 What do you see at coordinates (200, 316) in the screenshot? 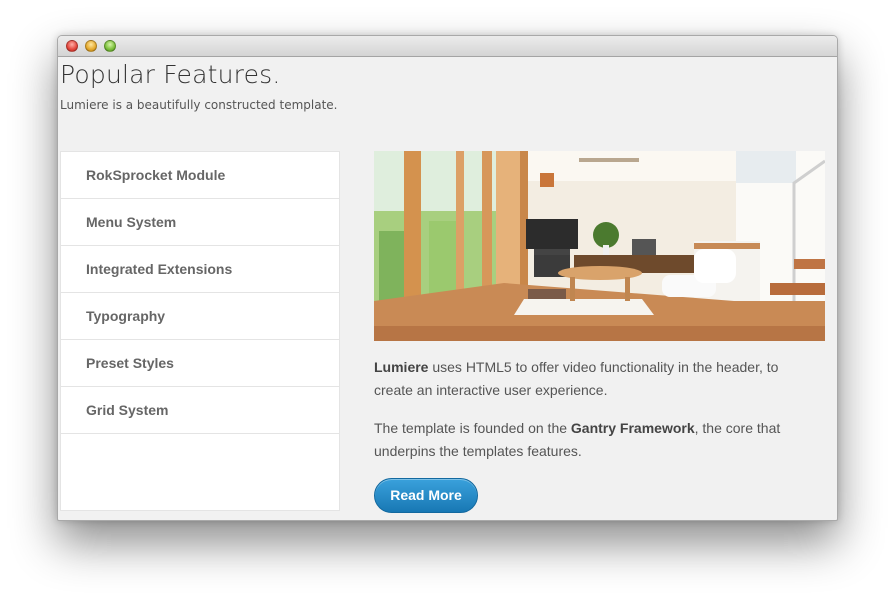
I see `menu-item-typography: Typography` at bounding box center [200, 316].